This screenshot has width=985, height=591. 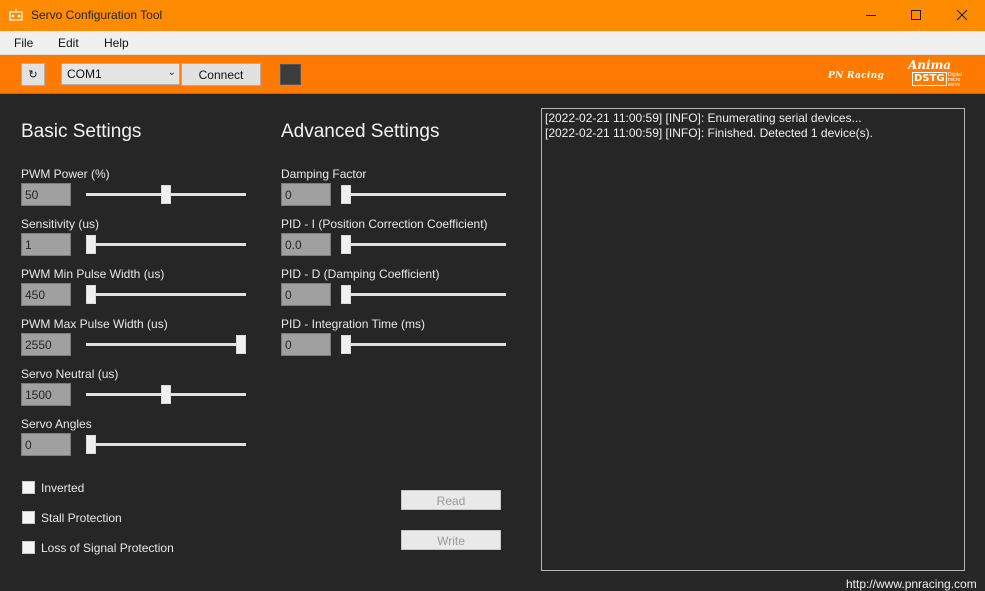 I want to click on field-label: PWM Min Pulse Width (us), so click(x=93, y=274).